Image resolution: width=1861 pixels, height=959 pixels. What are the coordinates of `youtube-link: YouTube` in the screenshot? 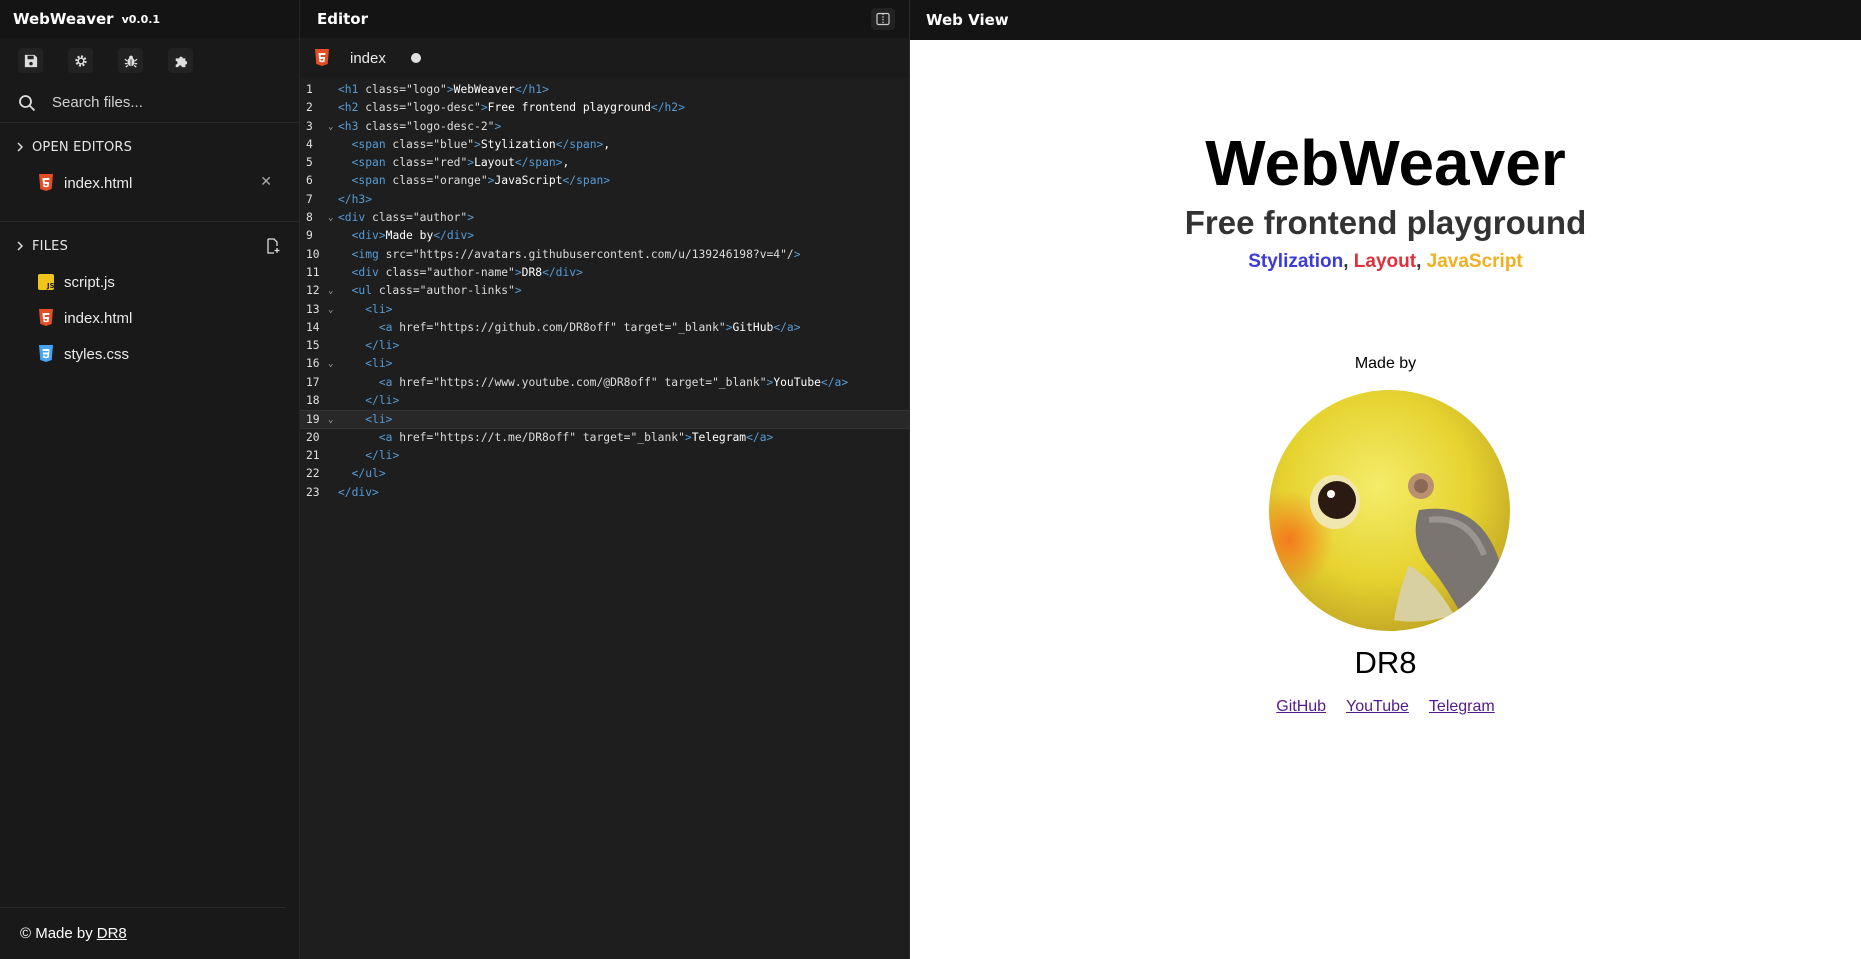 It's located at (1377, 707).